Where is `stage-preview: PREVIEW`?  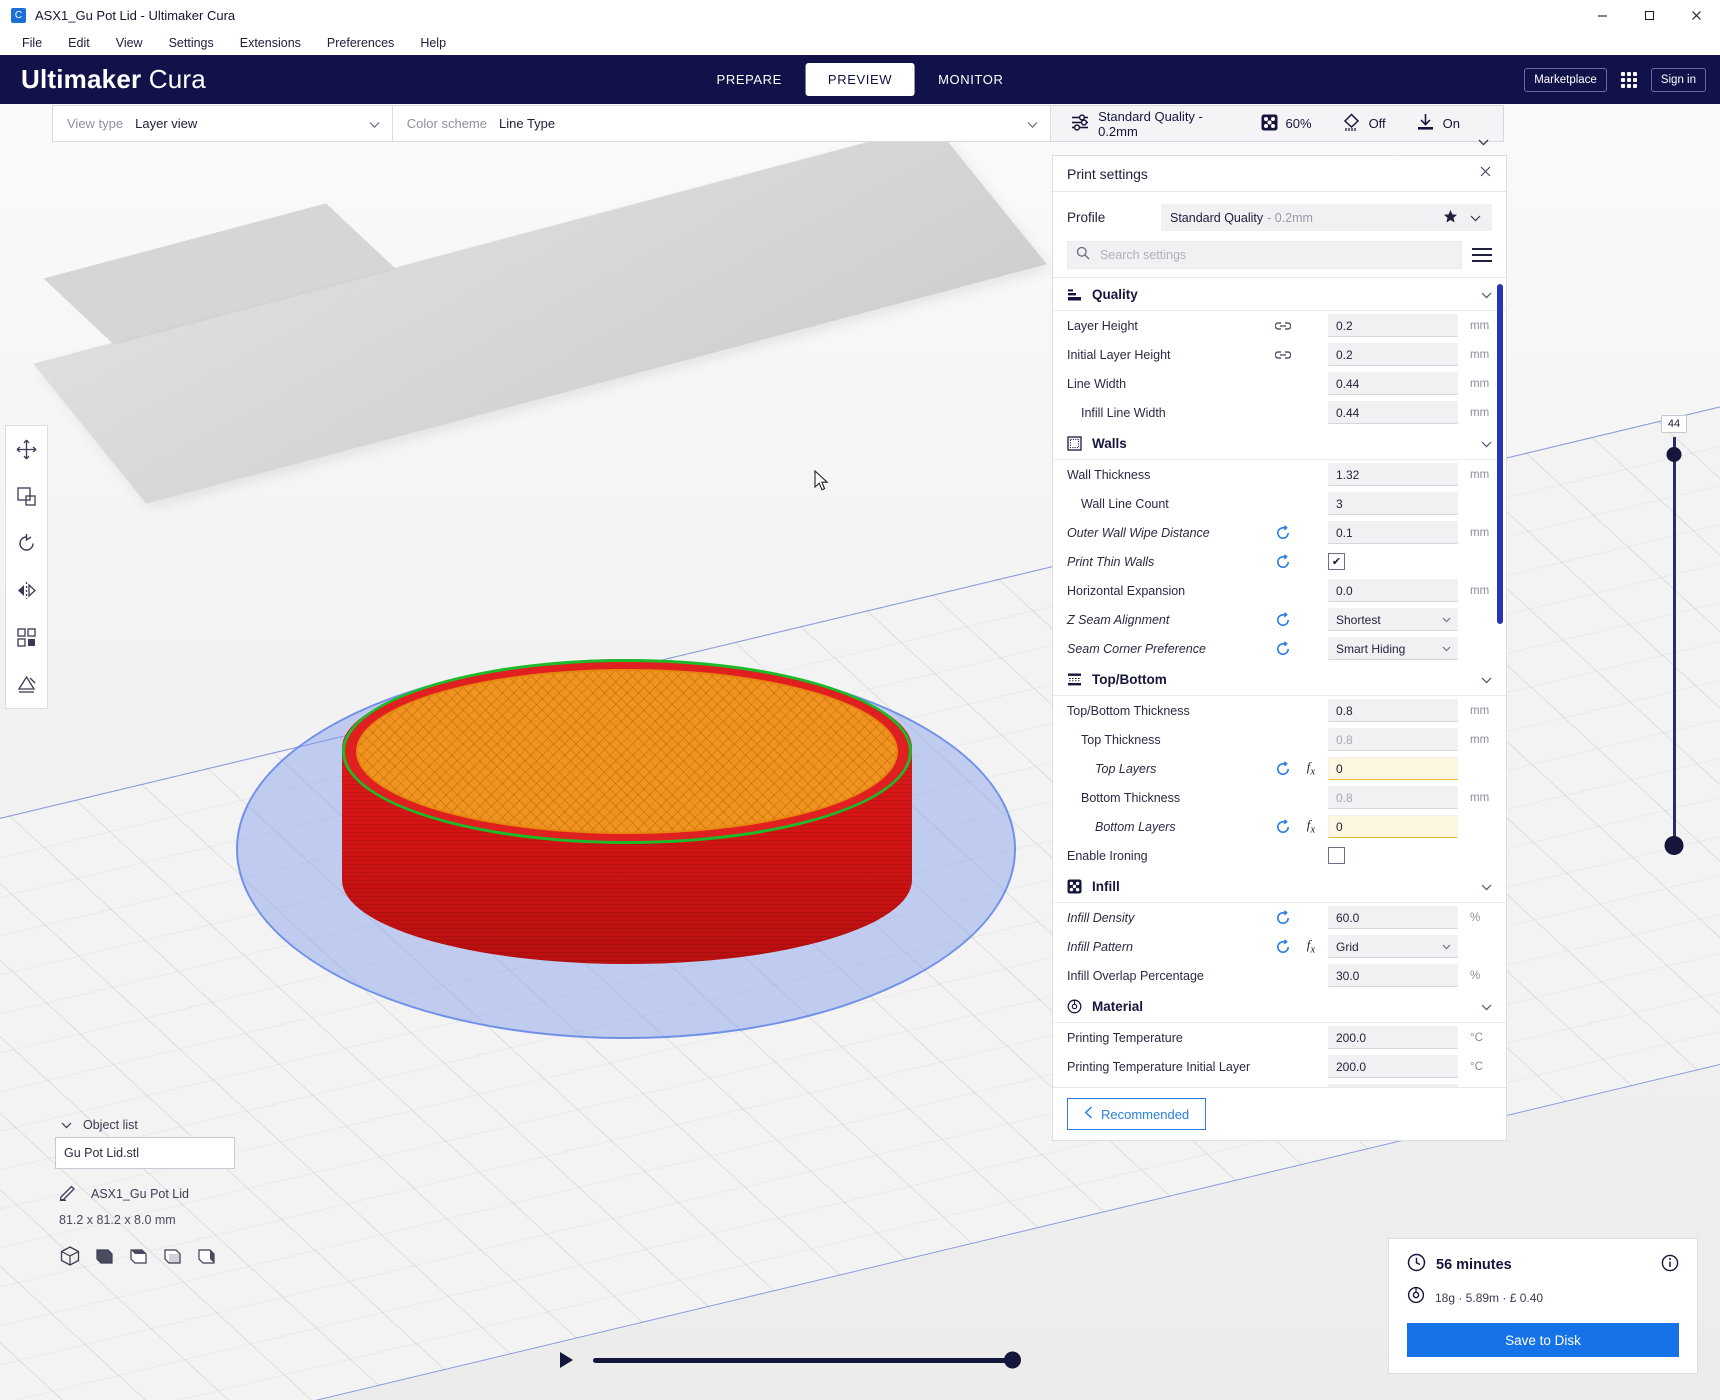 stage-preview: PREVIEW is located at coordinates (860, 79).